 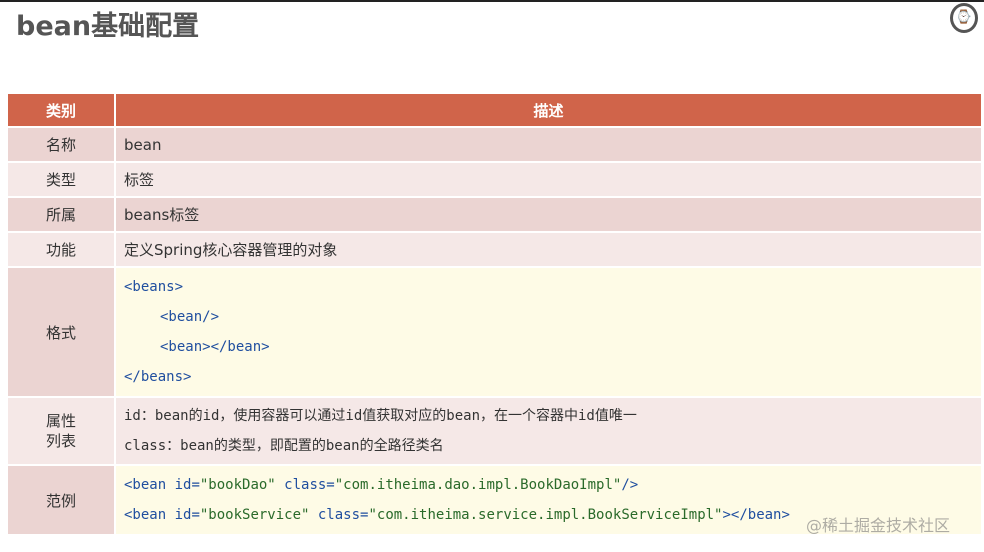 I want to click on code-value: "bookService", so click(x=254, y=515).